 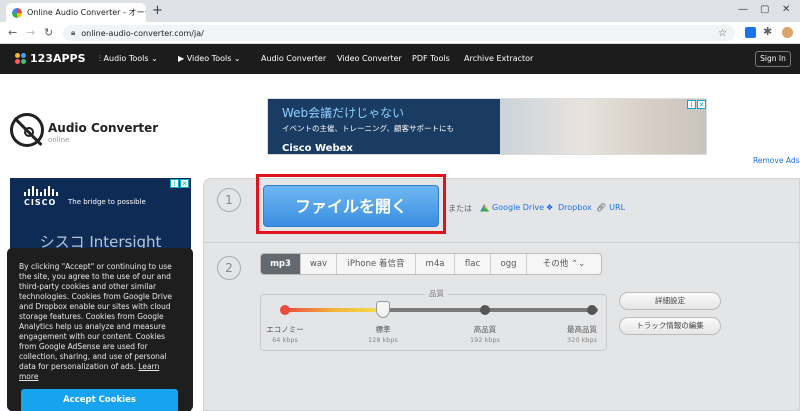 What do you see at coordinates (319, 264) in the screenshot?
I see `format-wav: wav` at bounding box center [319, 264].